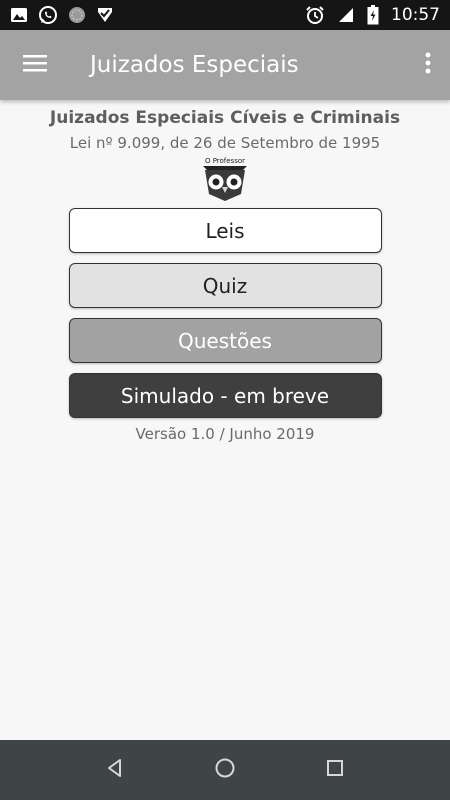 This screenshot has height=800, width=450. I want to click on overflow-menu-icon, so click(428, 65).